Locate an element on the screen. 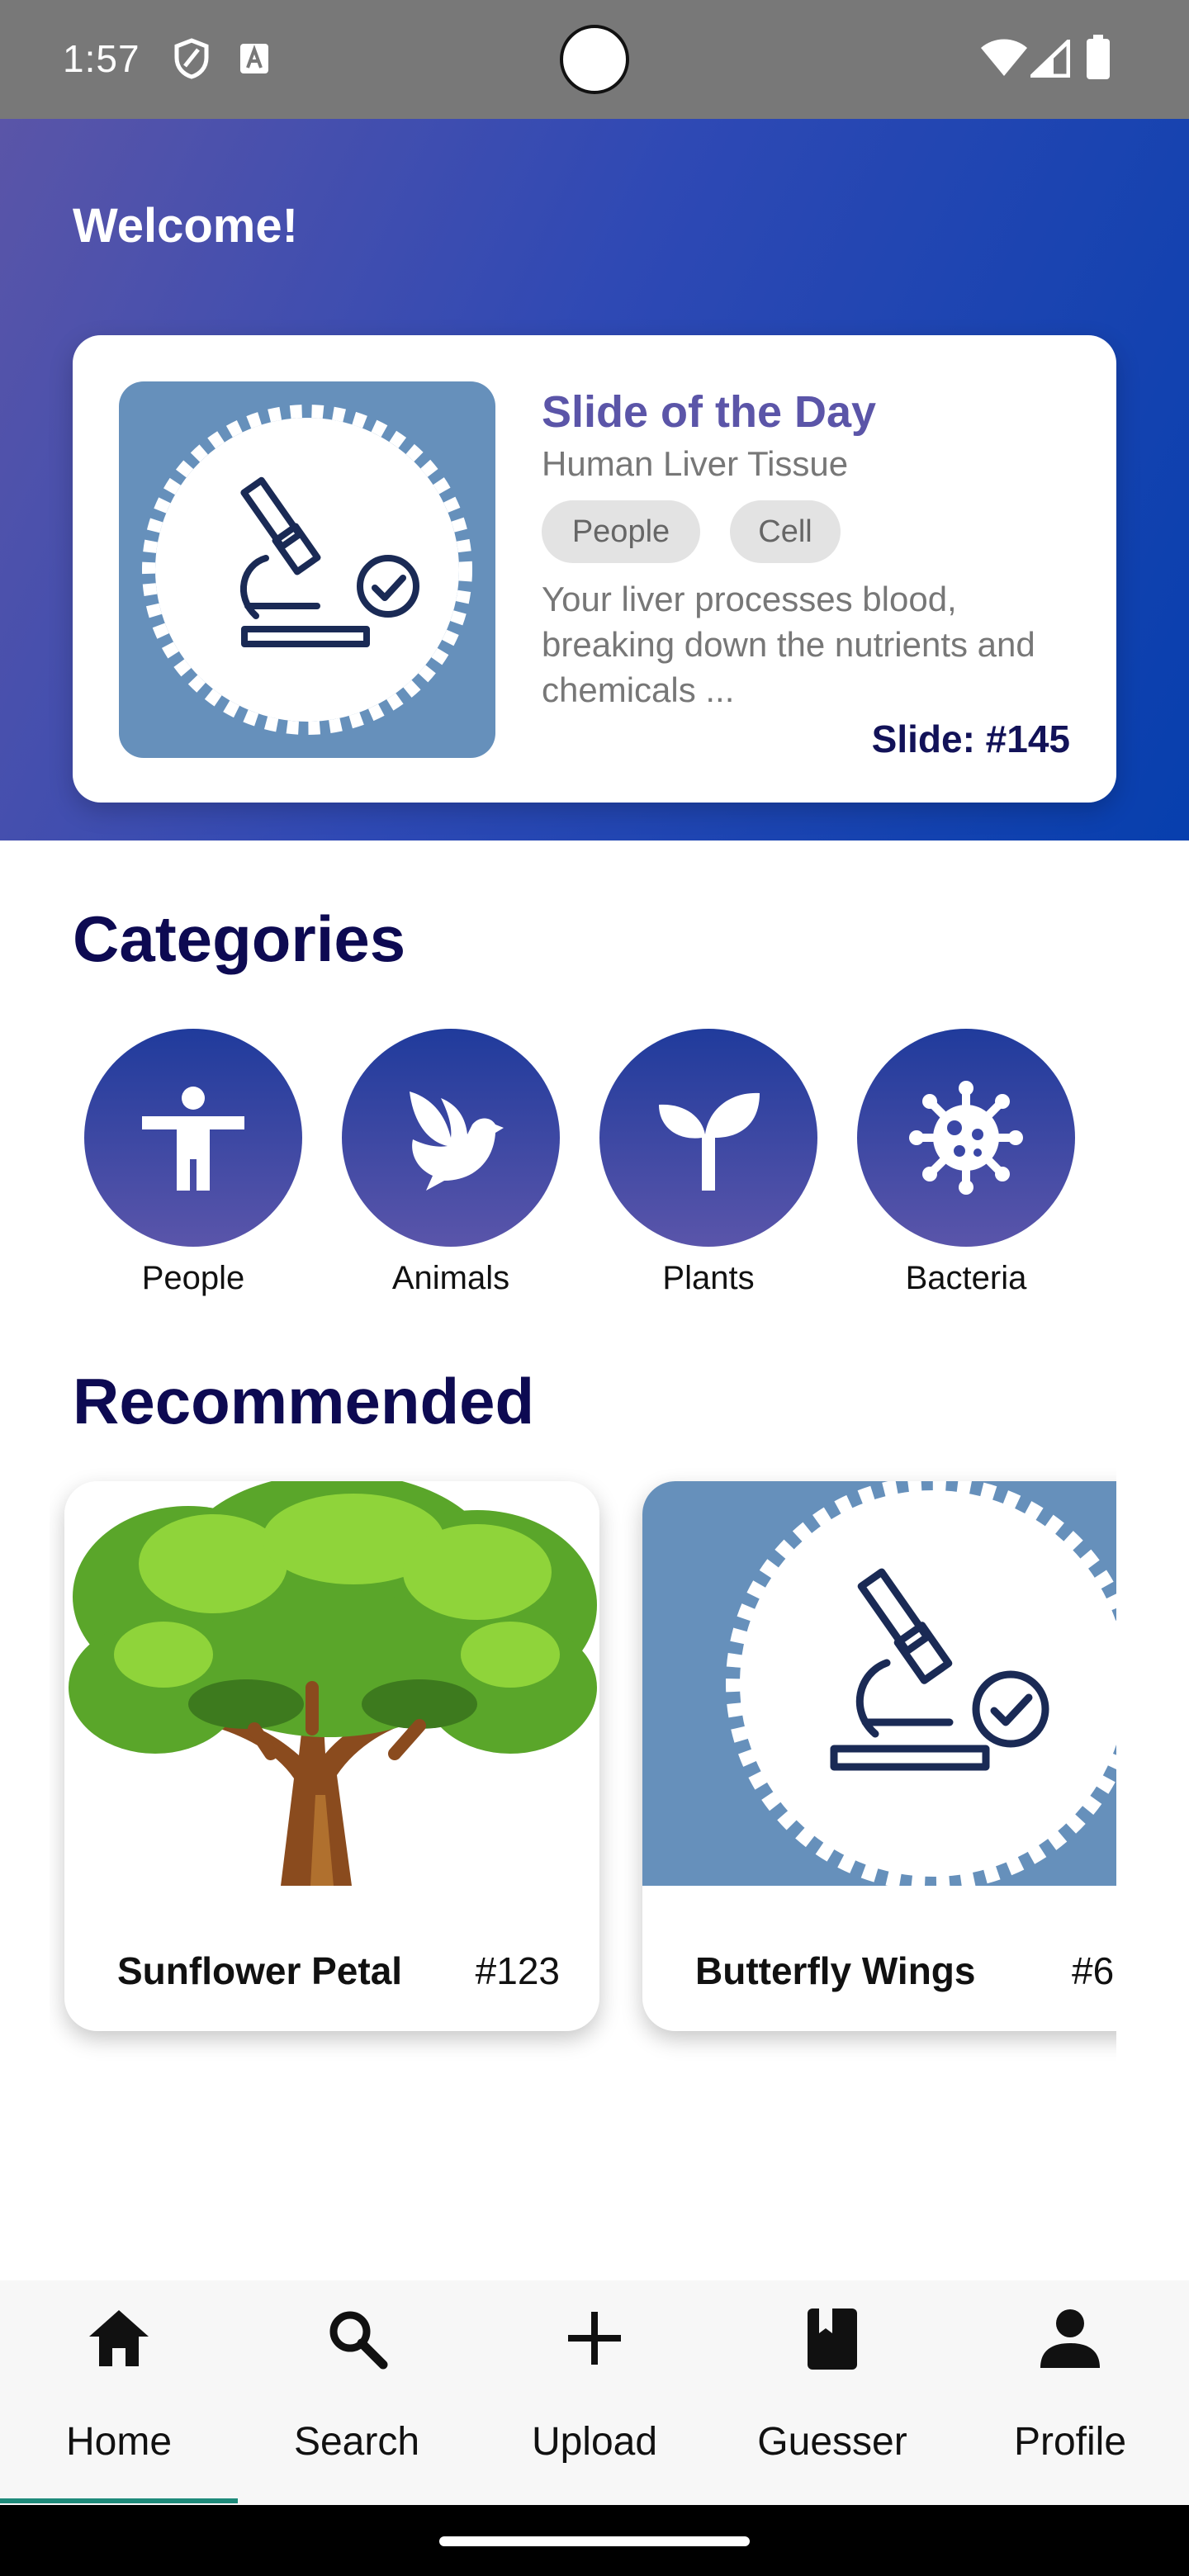  category-plants: Plants is located at coordinates (708, 1163).